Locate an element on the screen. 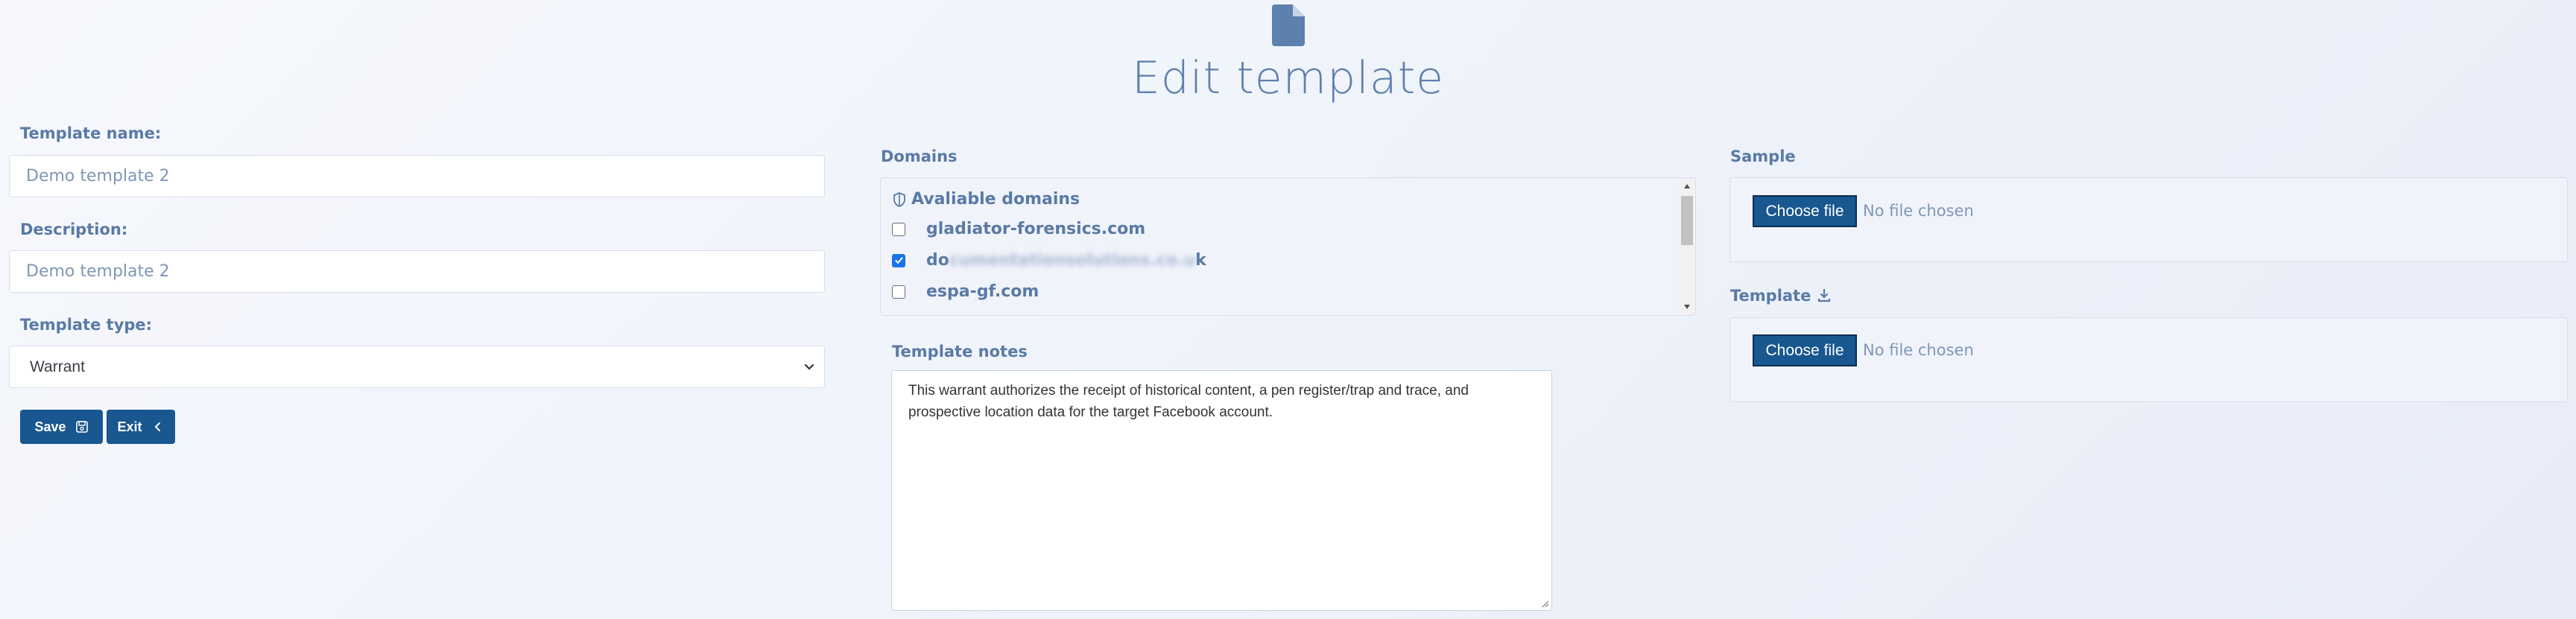 The width and height of the screenshot is (2576, 619). domain-item-documentation: do cumentationsolutions.co.u k is located at coordinates (1049, 260).